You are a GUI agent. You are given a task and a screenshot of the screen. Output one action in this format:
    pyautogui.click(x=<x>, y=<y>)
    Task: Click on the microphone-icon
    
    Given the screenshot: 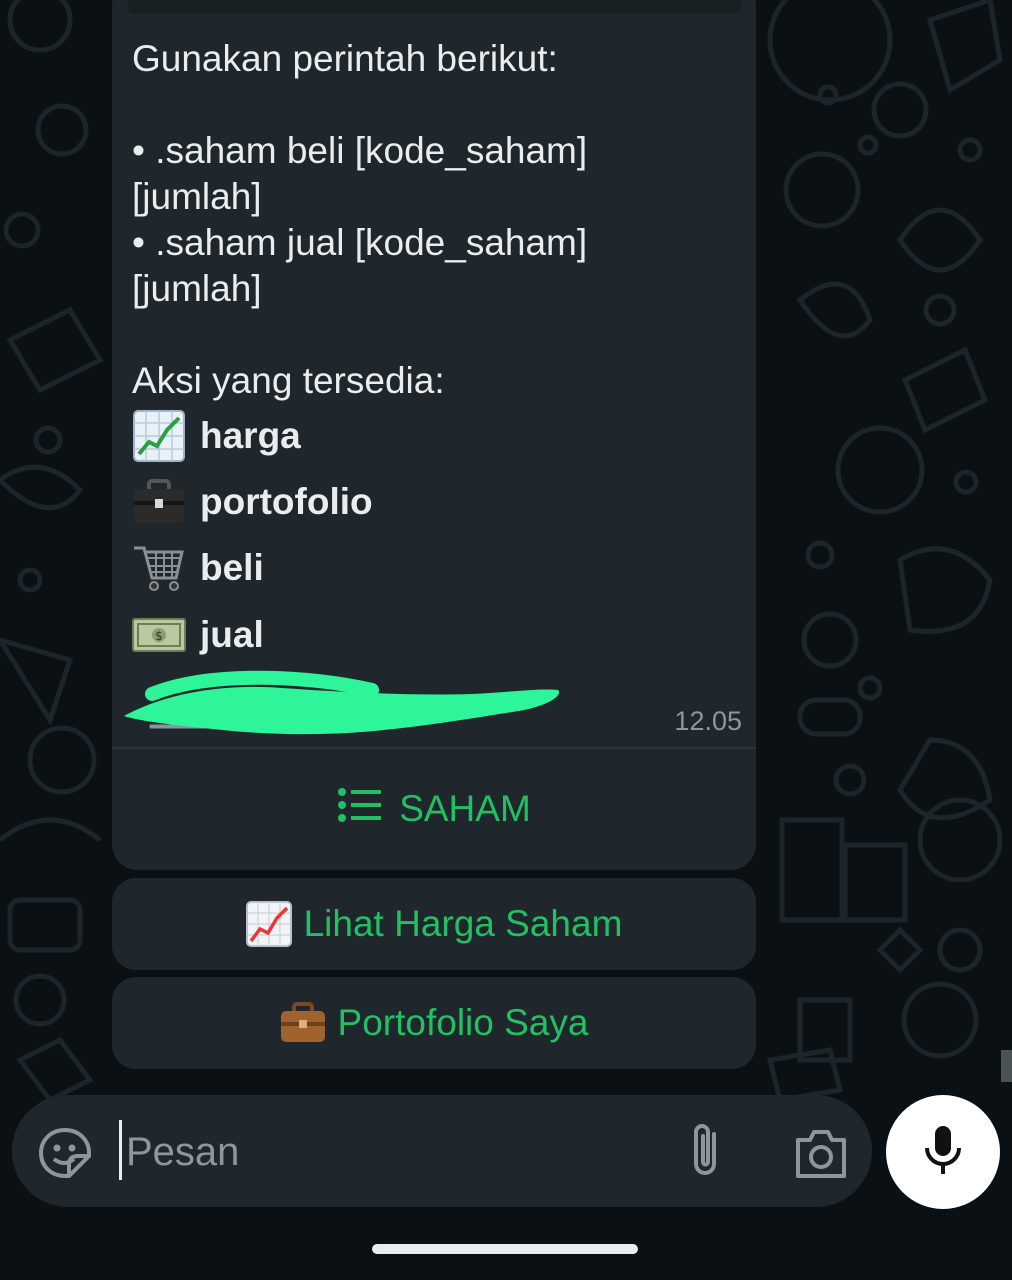 What is the action you would take?
    pyautogui.click(x=943, y=1152)
    